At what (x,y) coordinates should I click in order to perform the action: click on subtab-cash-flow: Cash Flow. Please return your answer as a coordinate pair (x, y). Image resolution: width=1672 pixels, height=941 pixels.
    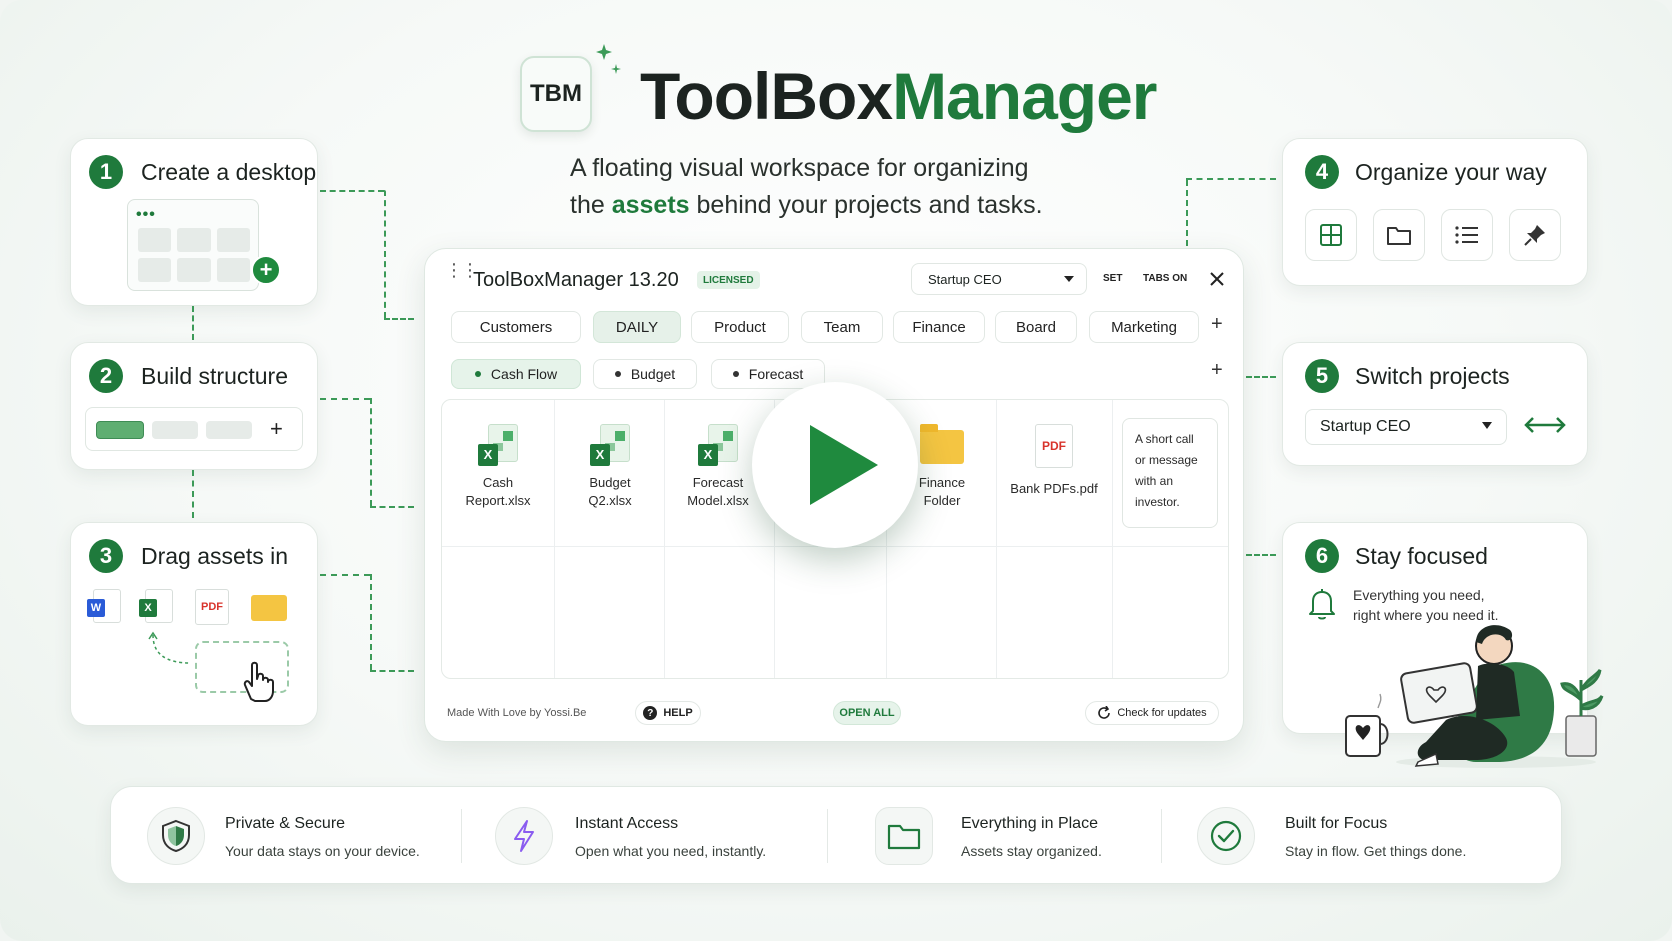
    Looking at the image, I should click on (516, 374).